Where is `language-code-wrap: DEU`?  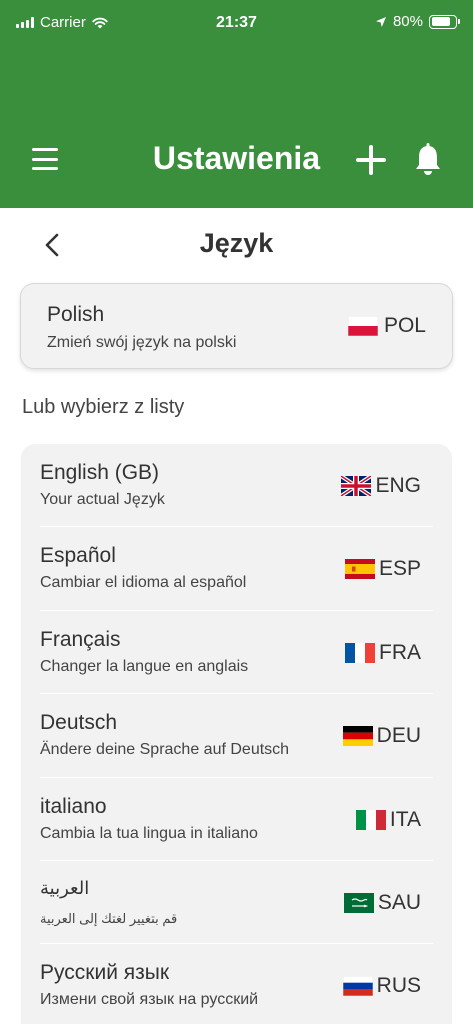 language-code-wrap: DEU is located at coordinates (381, 736).